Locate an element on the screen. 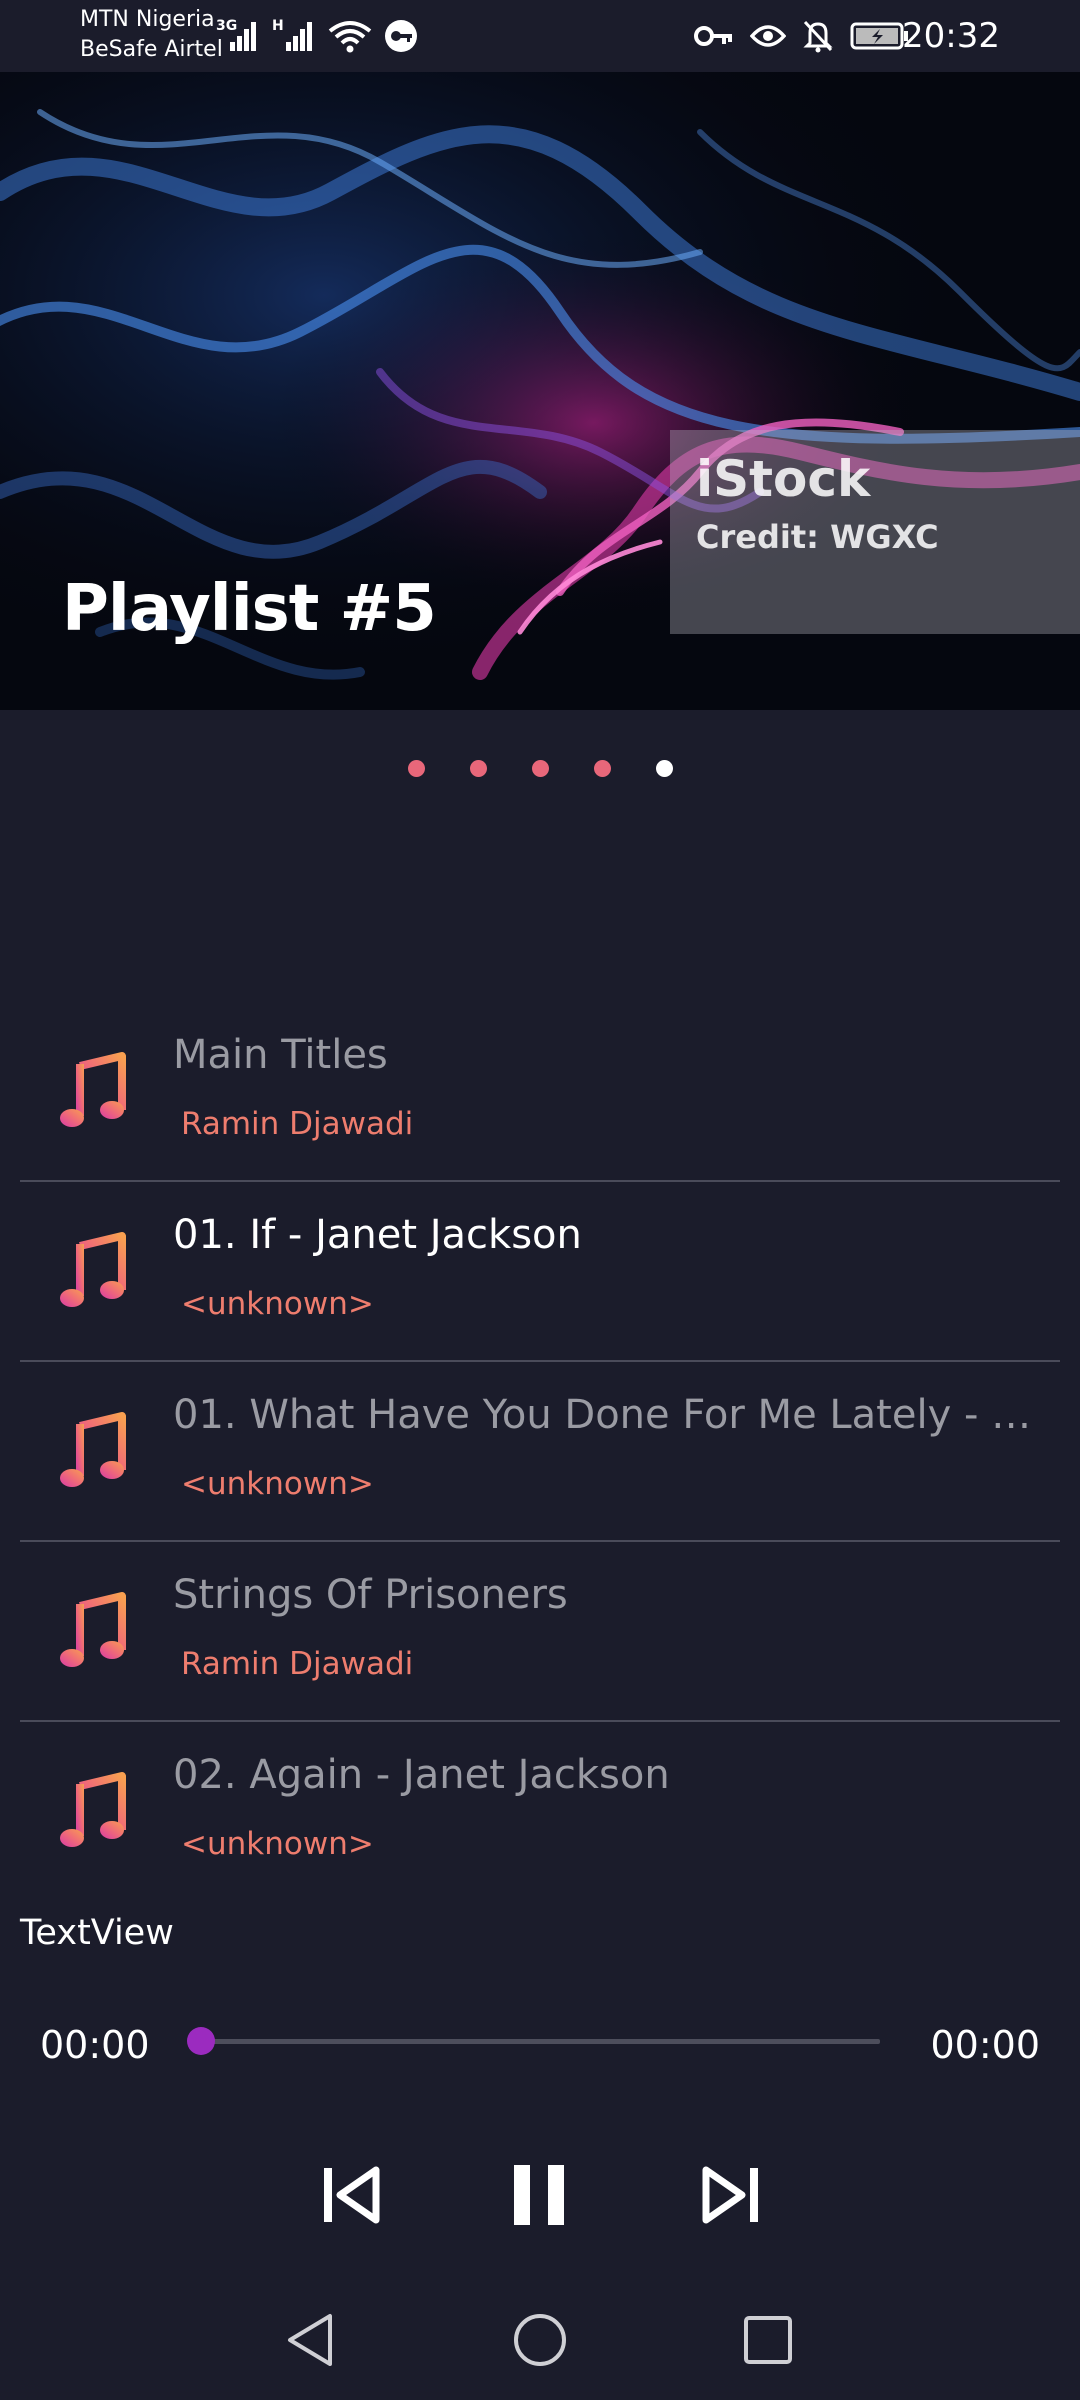 Image resolution: width=1080 pixels, height=2400 pixels. nav-home-button is located at coordinates (540, 2340).